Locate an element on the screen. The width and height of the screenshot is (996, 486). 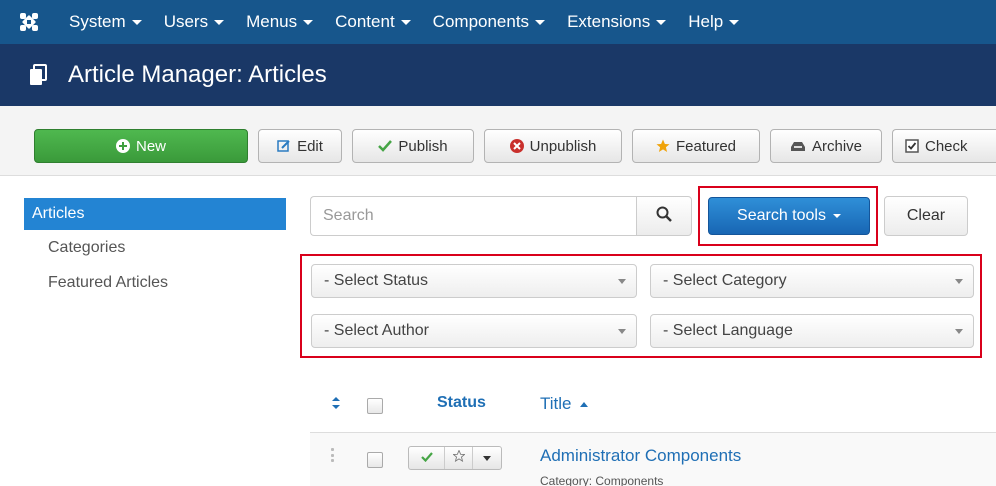
status-filter-select: - Select Status is located at coordinates (474, 281).